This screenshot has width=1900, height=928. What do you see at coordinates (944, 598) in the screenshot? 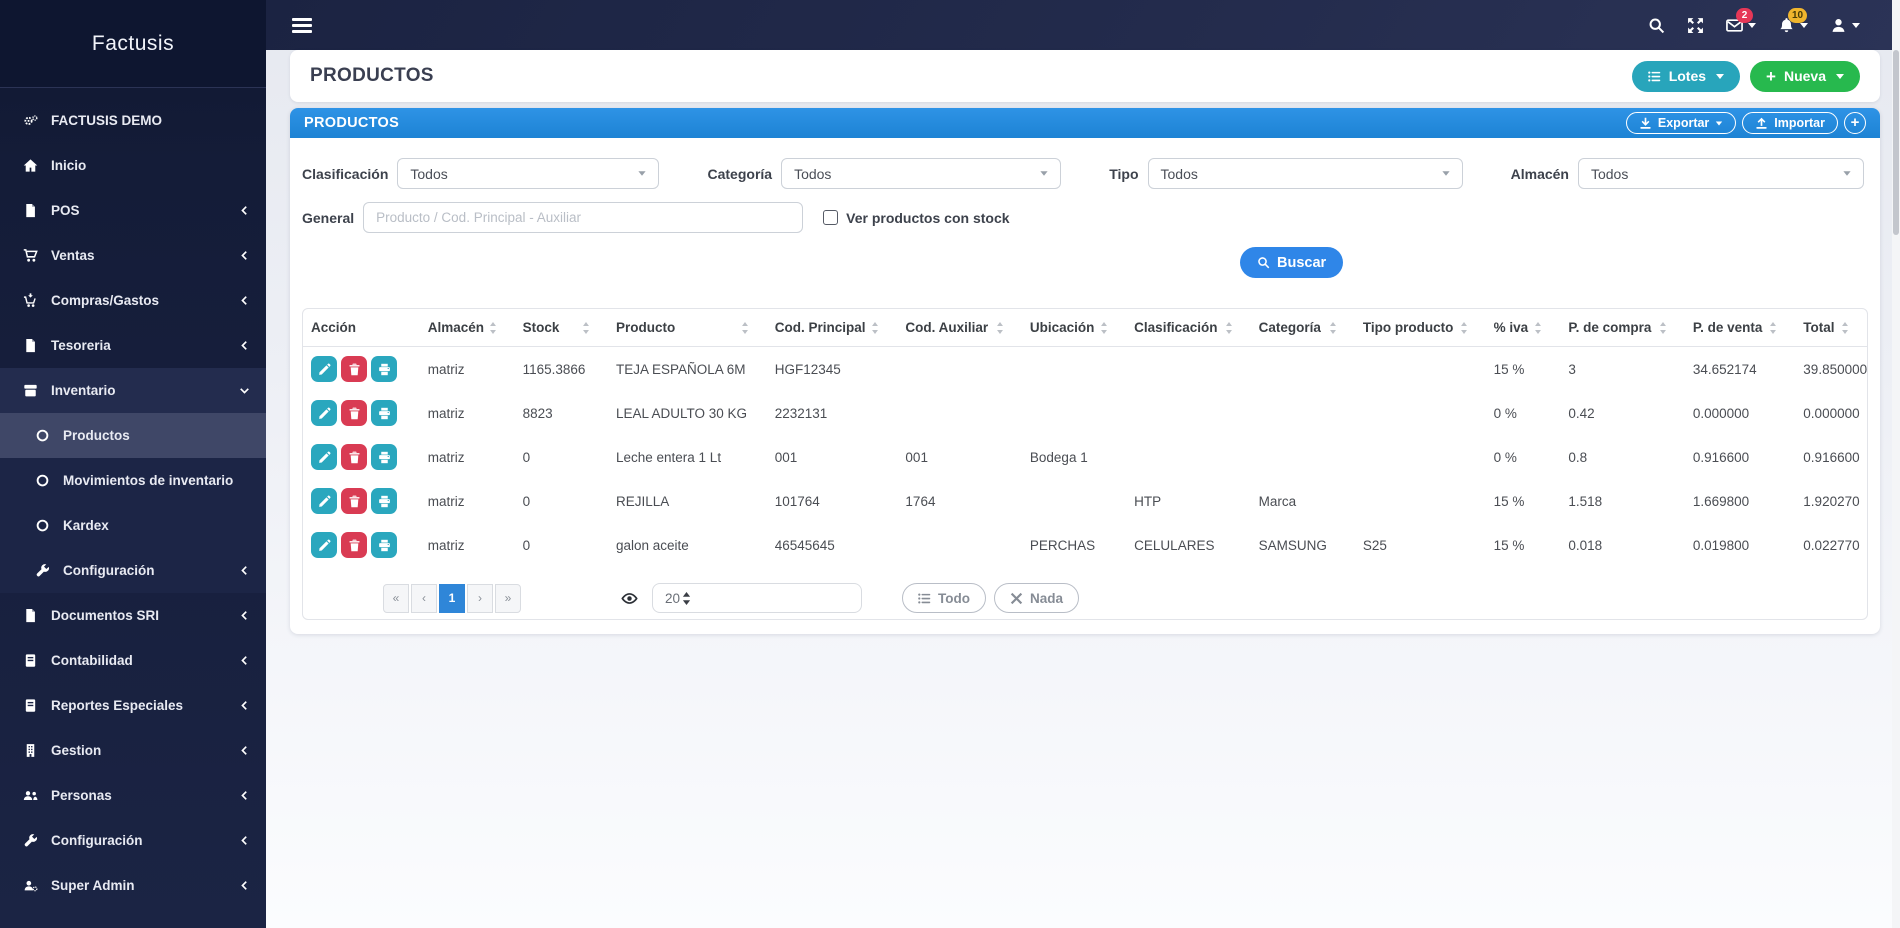
I see `todo-button: Todo` at bounding box center [944, 598].